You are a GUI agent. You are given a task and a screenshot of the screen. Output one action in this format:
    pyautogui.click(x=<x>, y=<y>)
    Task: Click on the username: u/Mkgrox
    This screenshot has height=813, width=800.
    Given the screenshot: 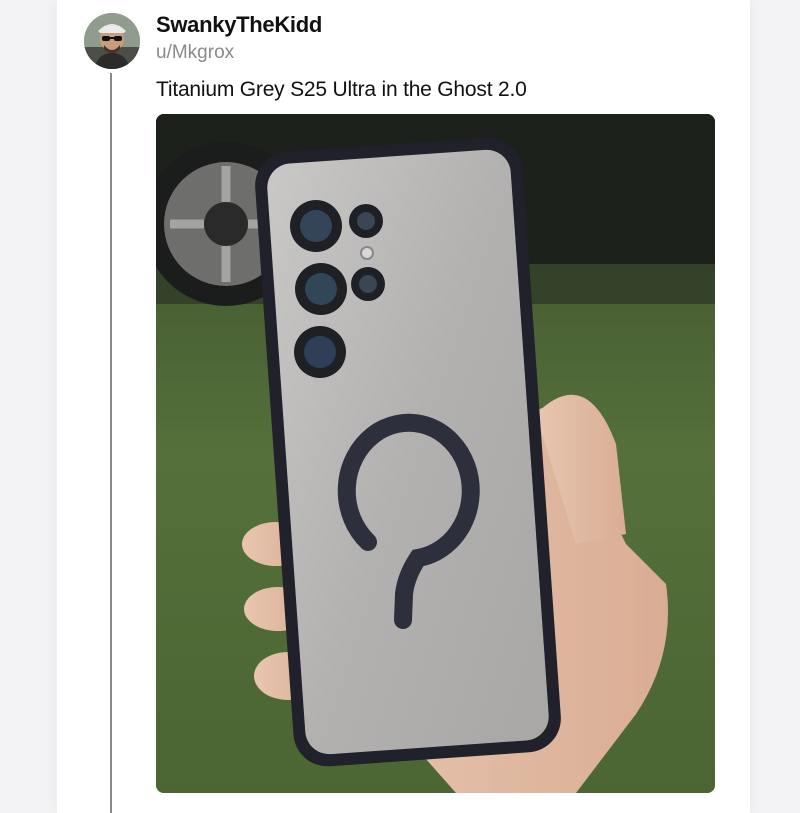 What is the action you would take?
    pyautogui.click(x=195, y=53)
    